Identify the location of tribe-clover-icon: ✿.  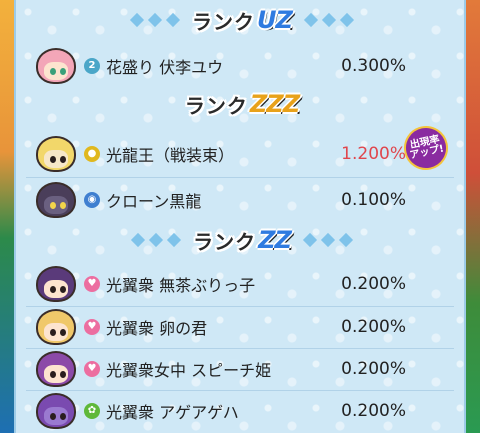
(92, 411).